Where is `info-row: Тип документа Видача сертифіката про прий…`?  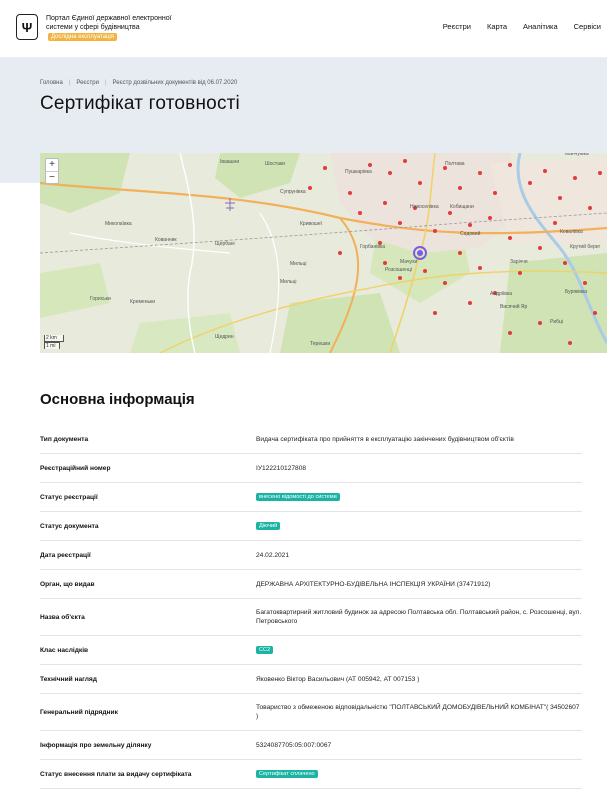
info-row: Тип документа Видача сертифіката про прий… is located at coordinates (311, 439).